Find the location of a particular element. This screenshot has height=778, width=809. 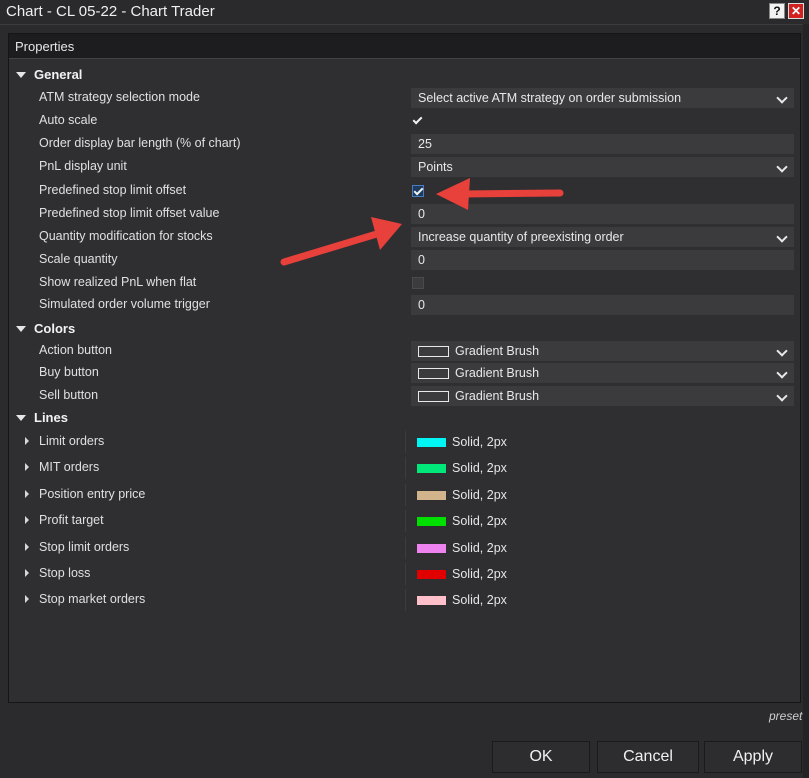

annotation-overlay is located at coordinates (422, 222).